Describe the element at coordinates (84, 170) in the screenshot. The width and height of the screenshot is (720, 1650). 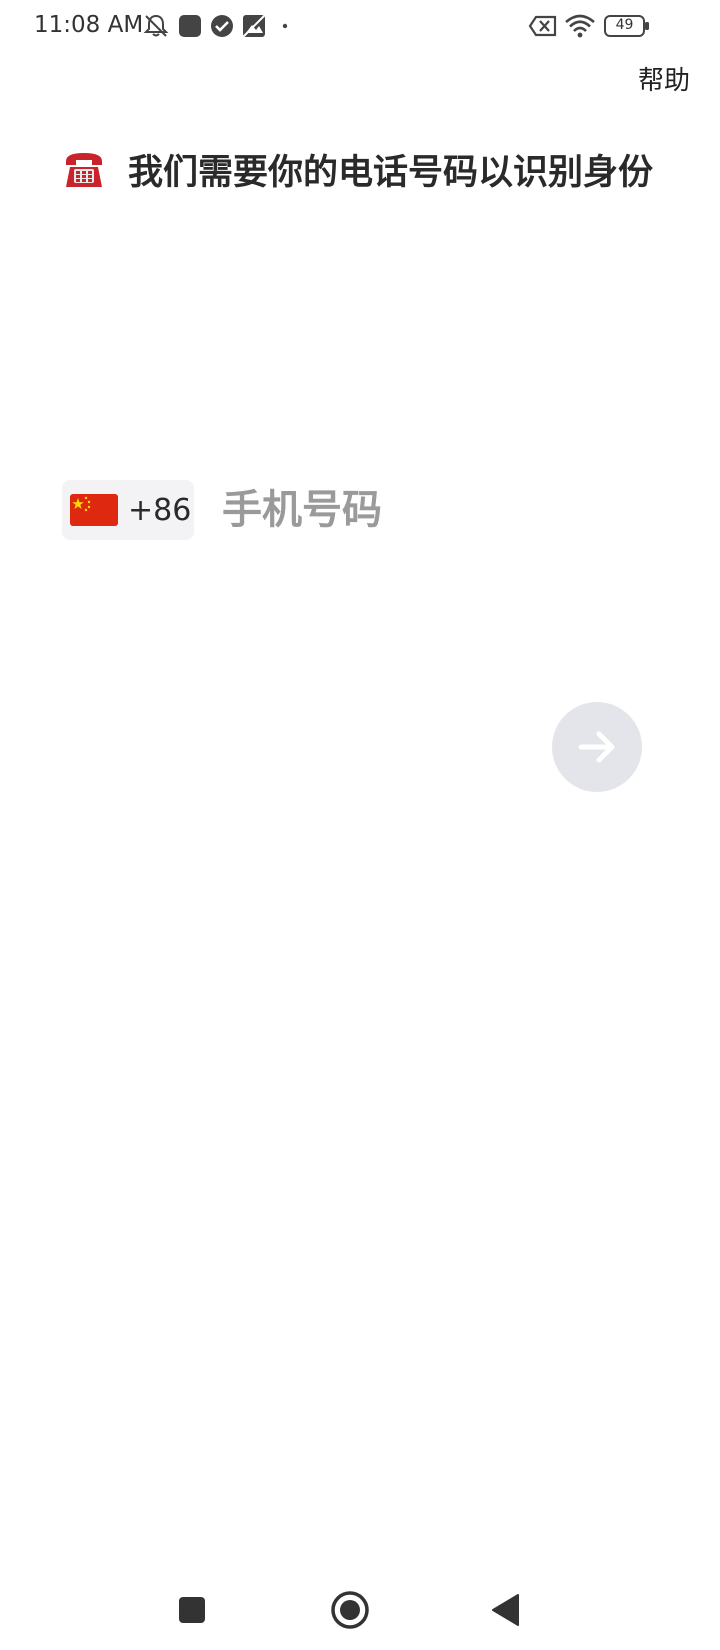
I see `telephone-icon` at that location.